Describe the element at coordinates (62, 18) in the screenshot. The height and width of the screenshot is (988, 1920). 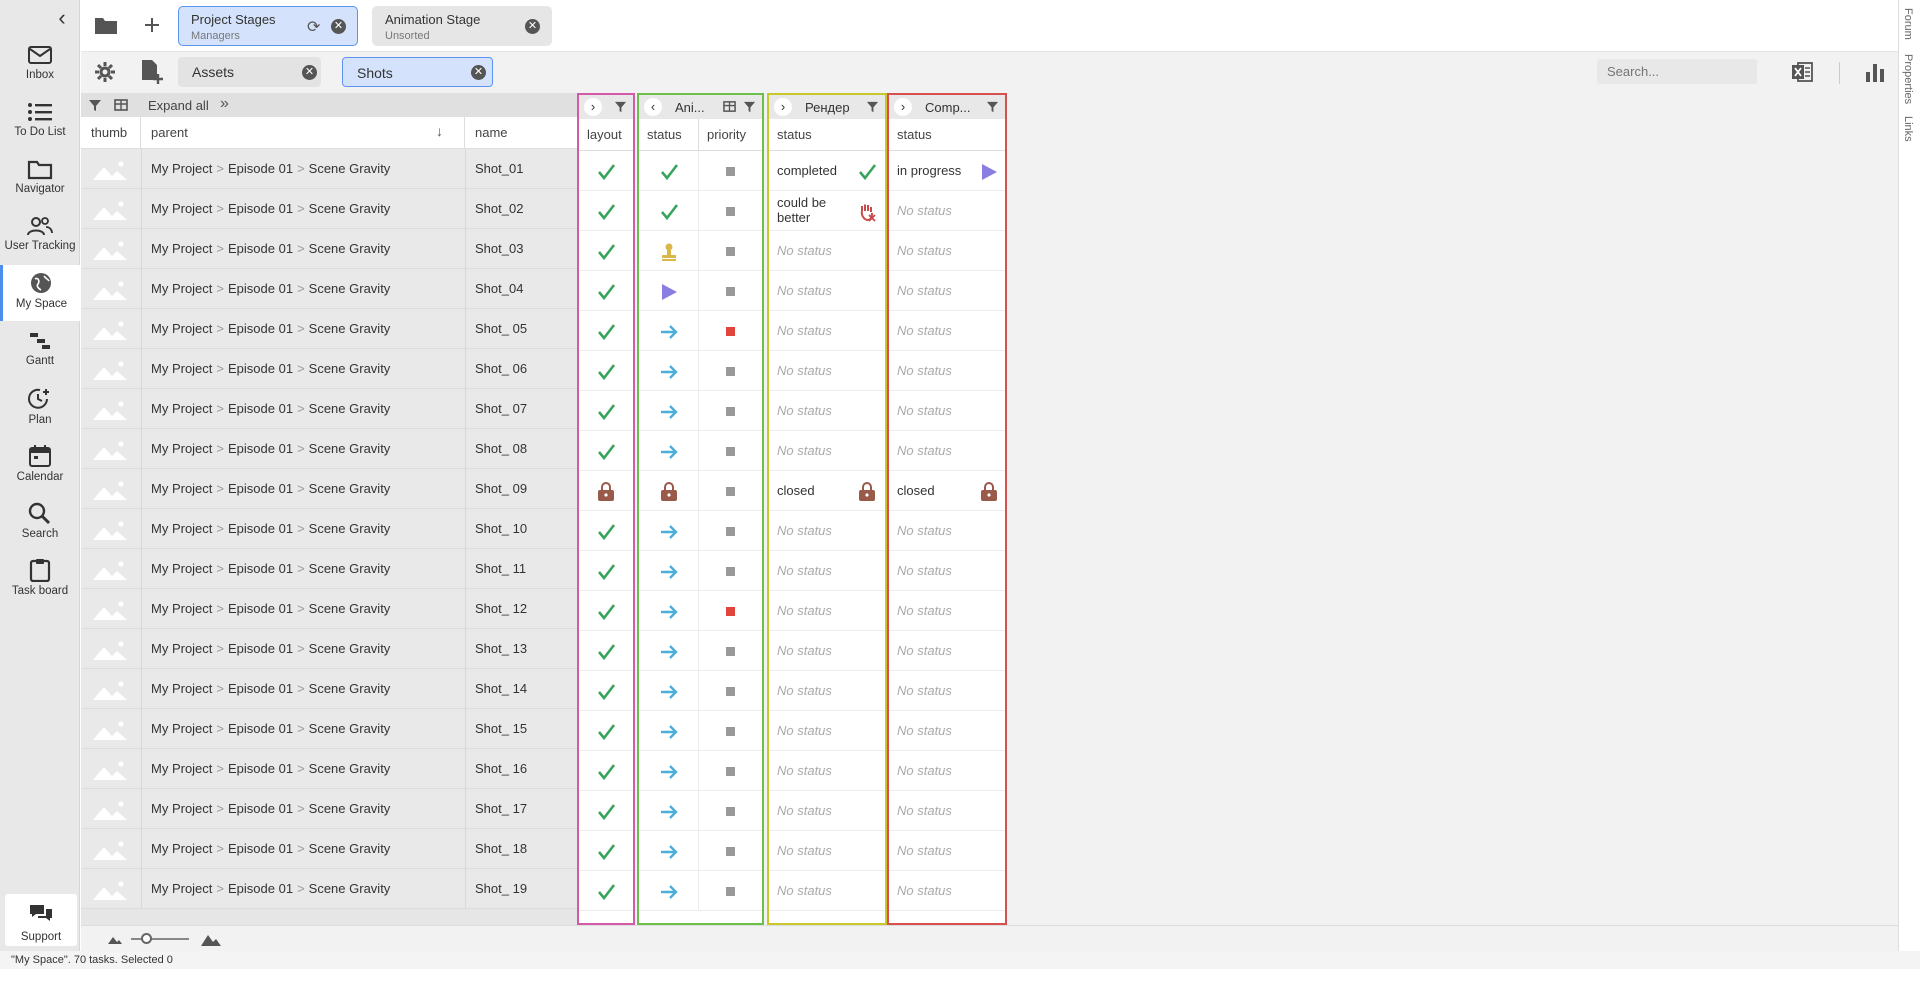
I see `chevron-left-icon: ‹` at that location.